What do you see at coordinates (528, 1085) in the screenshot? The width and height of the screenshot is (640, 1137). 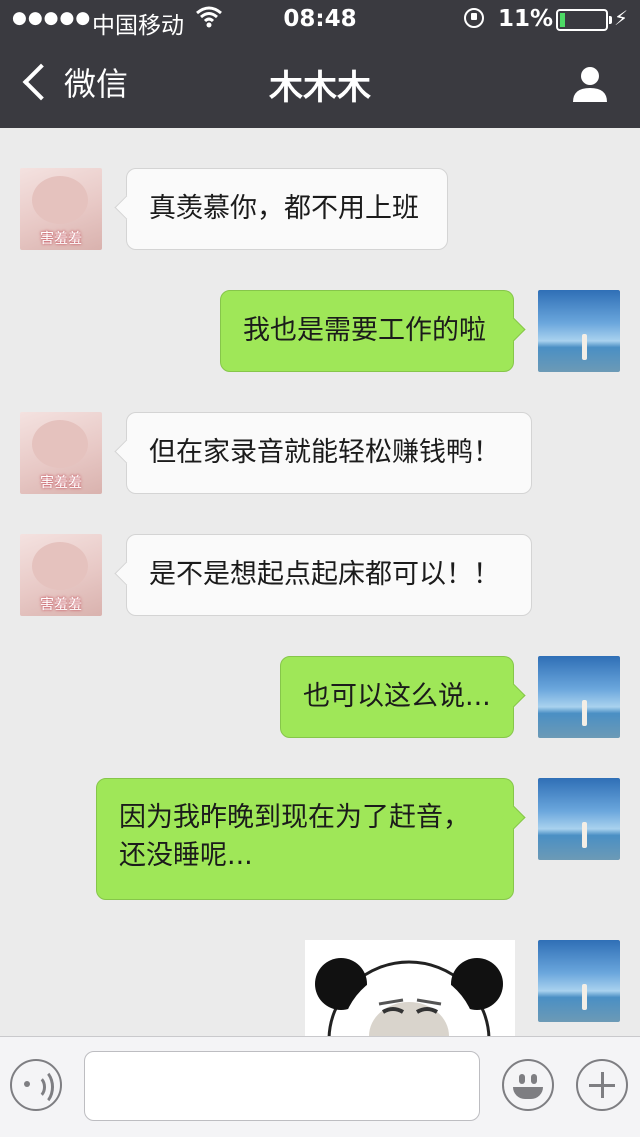 I see `emoji-button` at bounding box center [528, 1085].